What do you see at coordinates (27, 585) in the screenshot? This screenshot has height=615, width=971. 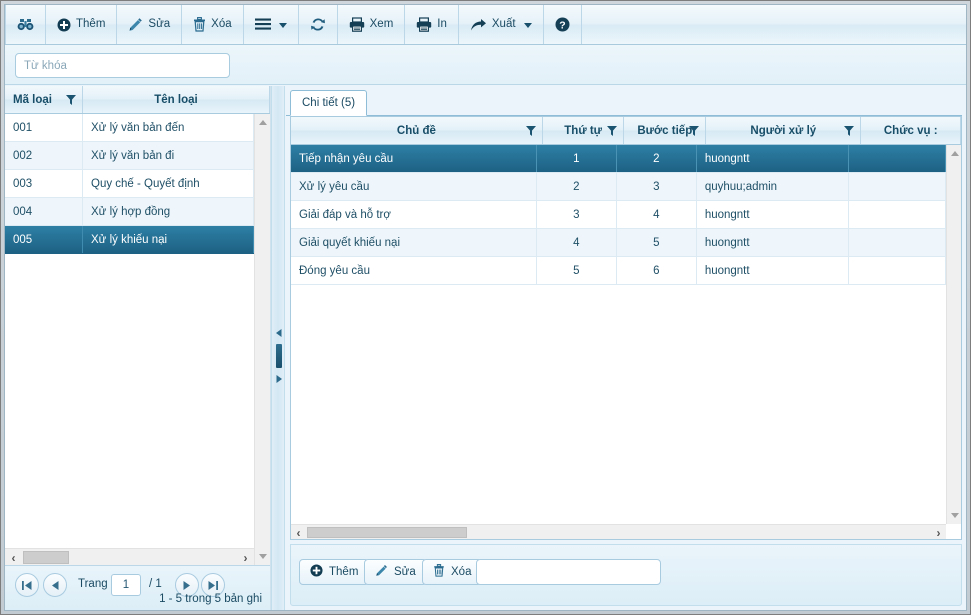 I see `first-page-button` at bounding box center [27, 585].